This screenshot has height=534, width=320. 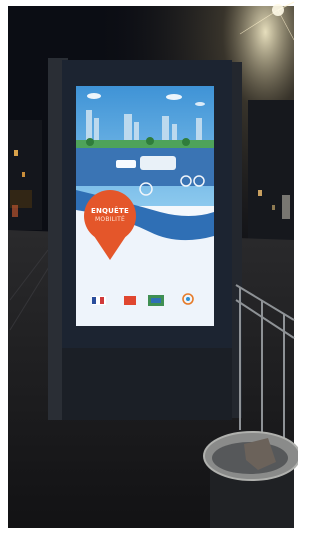 I want to click on pin-title-text: ENQUÊTE, so click(x=109, y=211).